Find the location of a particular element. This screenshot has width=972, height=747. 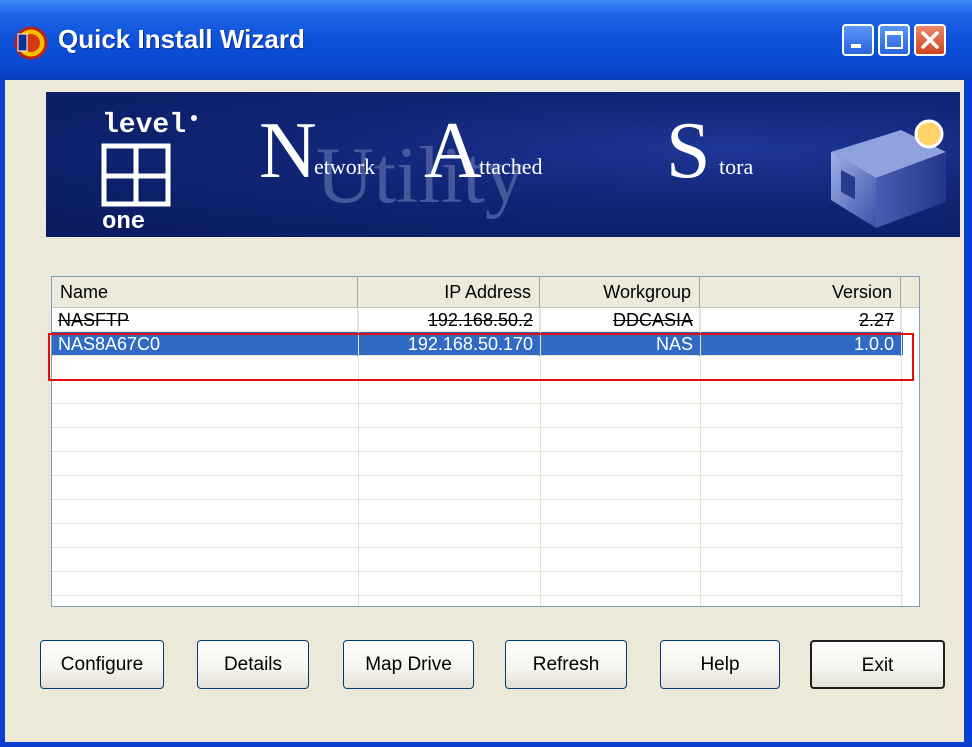

svg-text: A is located at coordinates (453, 151).